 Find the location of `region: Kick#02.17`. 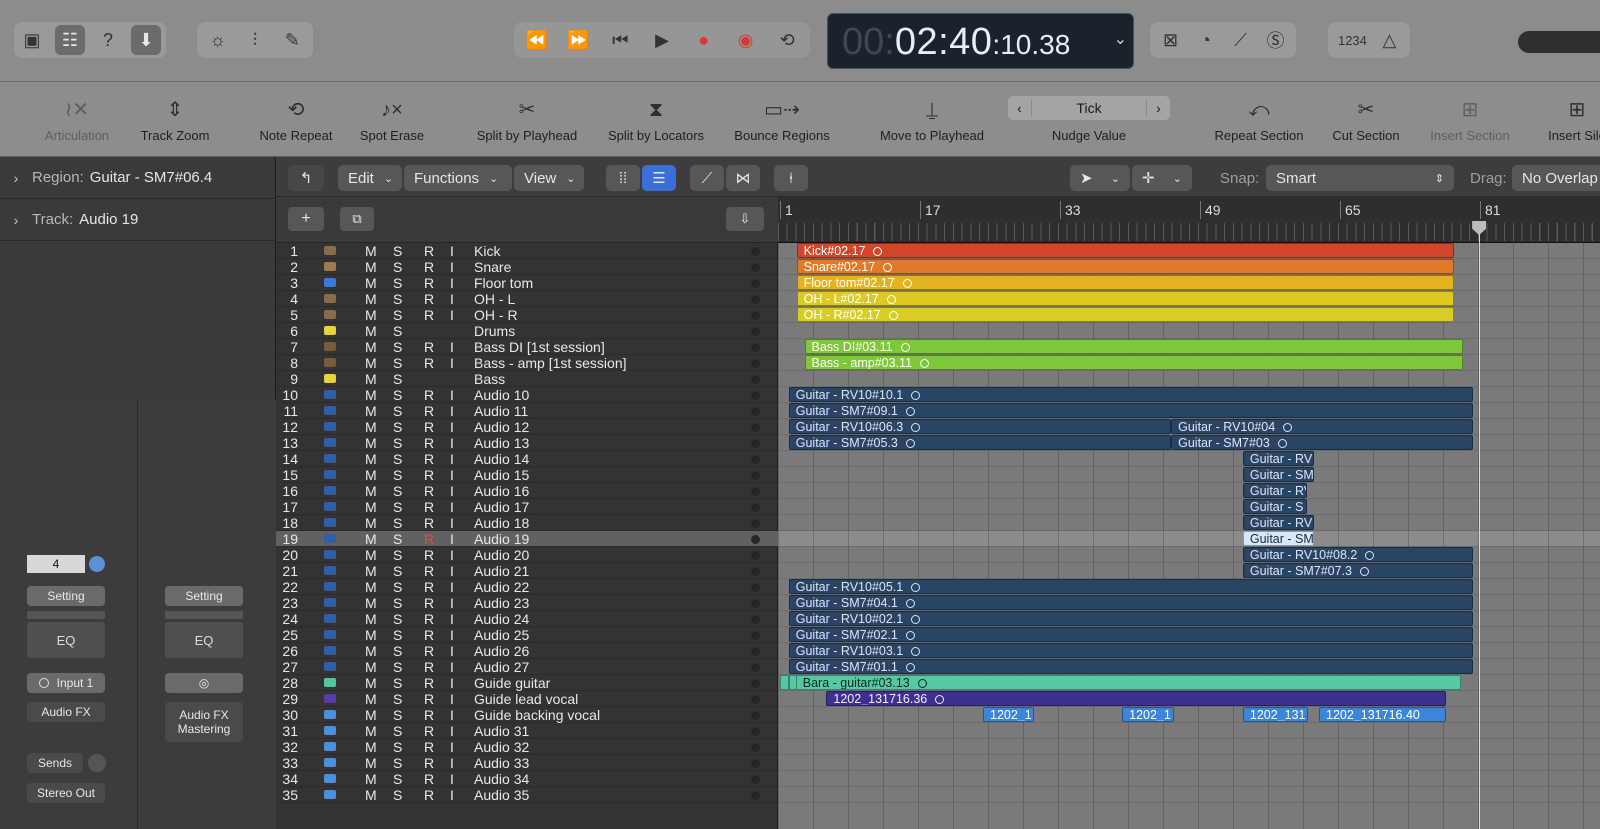

region: Kick#02.17 is located at coordinates (1125, 250).